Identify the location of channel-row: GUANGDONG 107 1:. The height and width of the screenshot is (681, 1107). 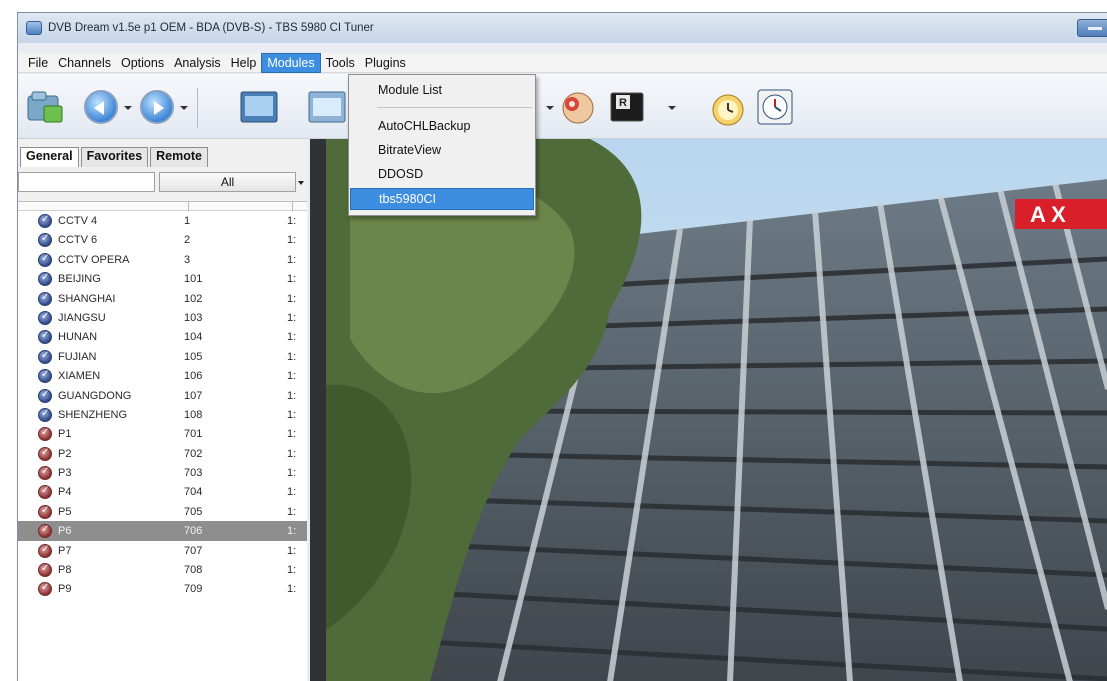
(162, 395).